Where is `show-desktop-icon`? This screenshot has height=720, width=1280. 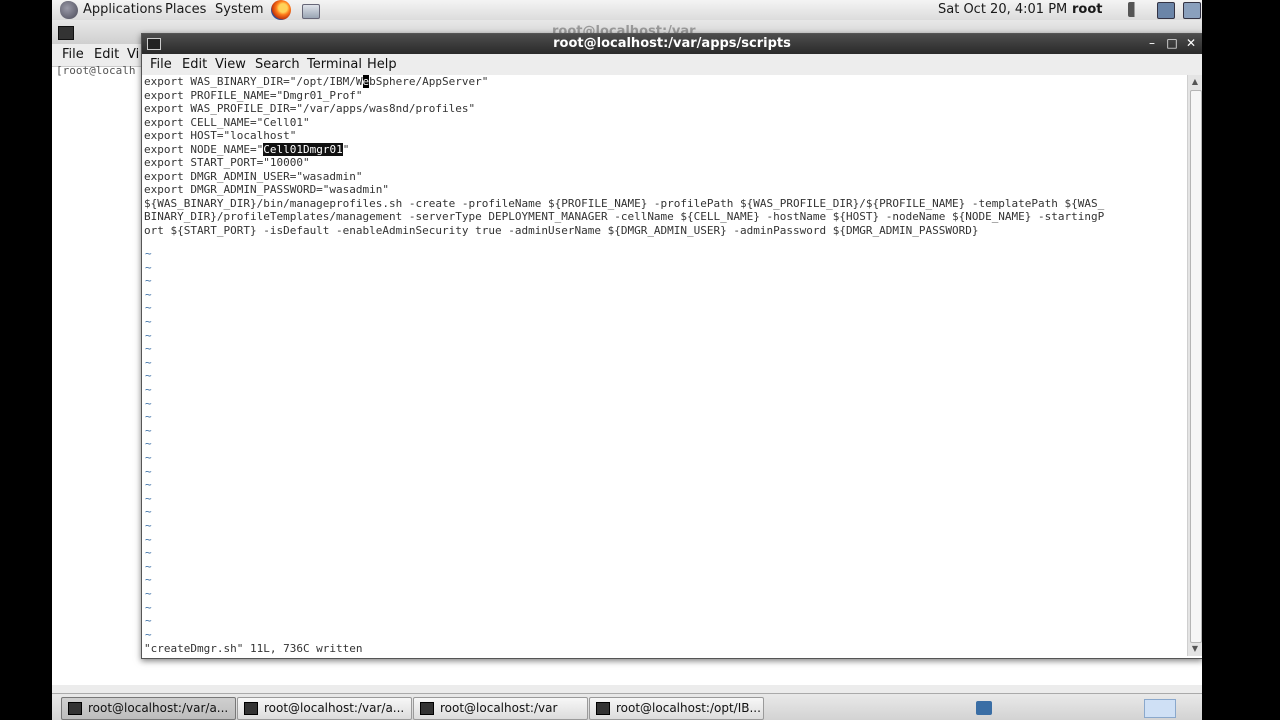 show-desktop-icon is located at coordinates (984, 708).